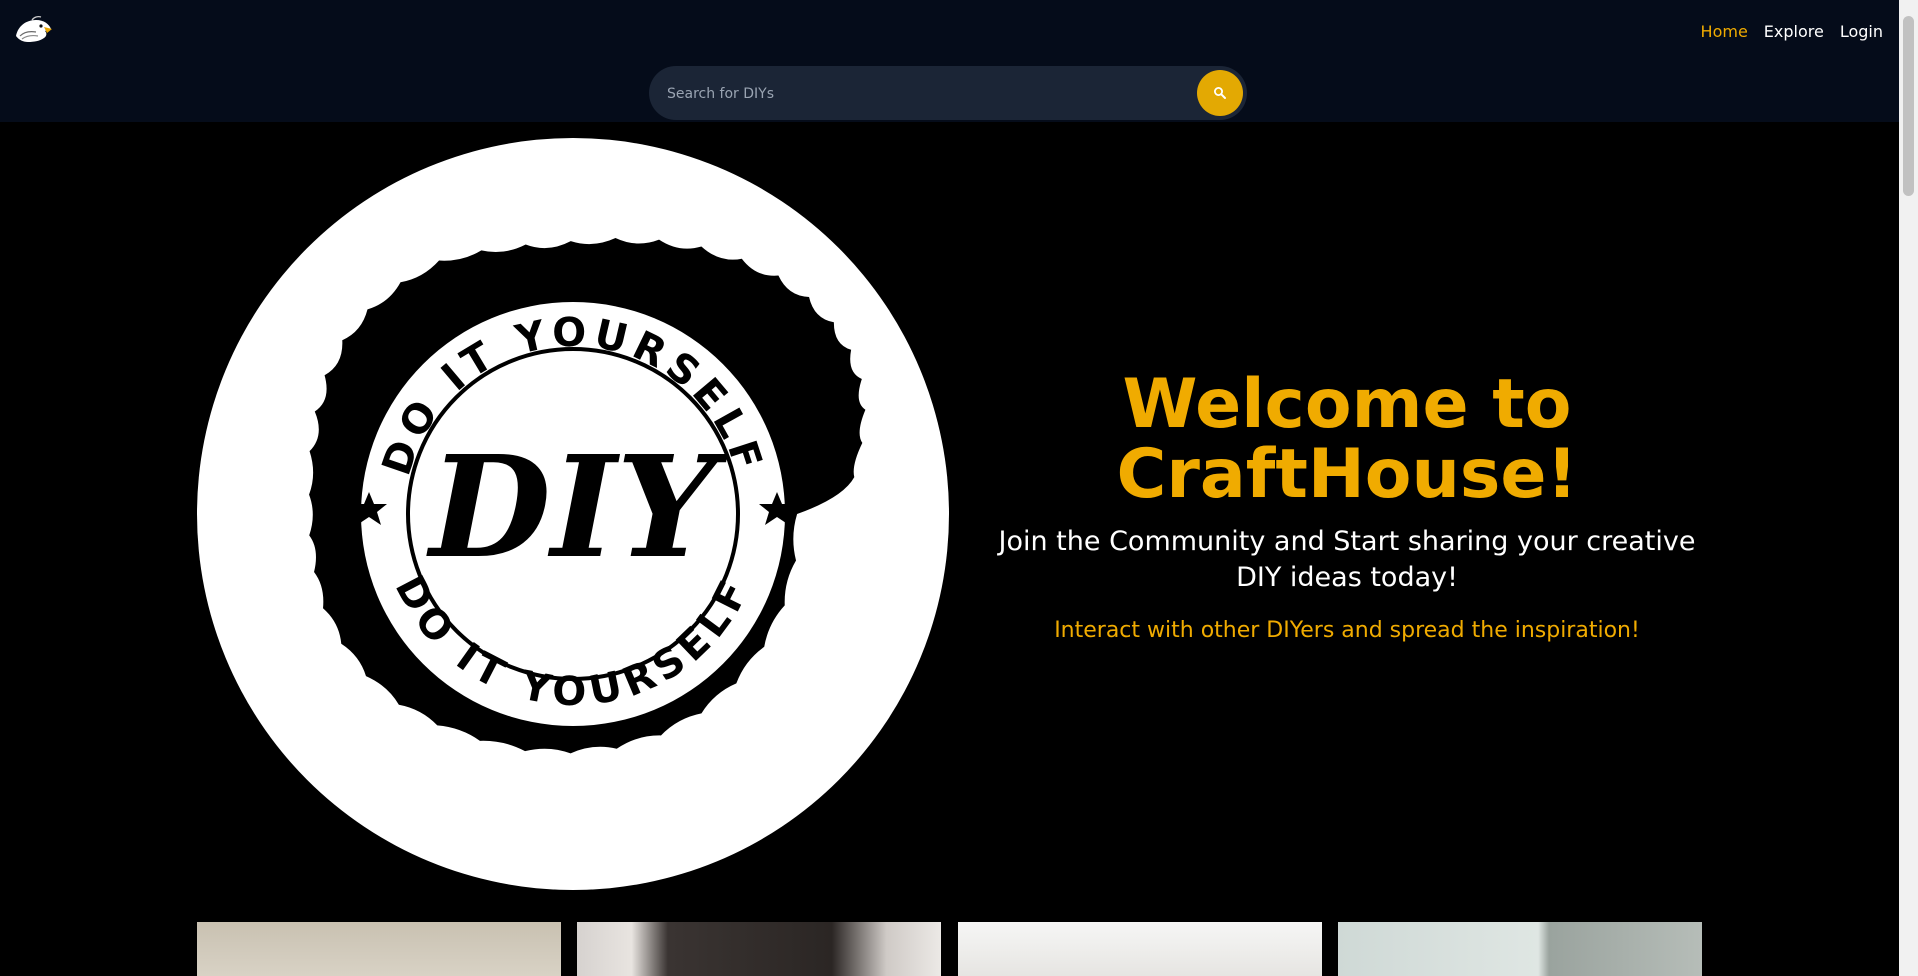 The height and width of the screenshot is (976, 1918). What do you see at coordinates (34, 31) in the screenshot?
I see `eagle-logo-icon` at bounding box center [34, 31].